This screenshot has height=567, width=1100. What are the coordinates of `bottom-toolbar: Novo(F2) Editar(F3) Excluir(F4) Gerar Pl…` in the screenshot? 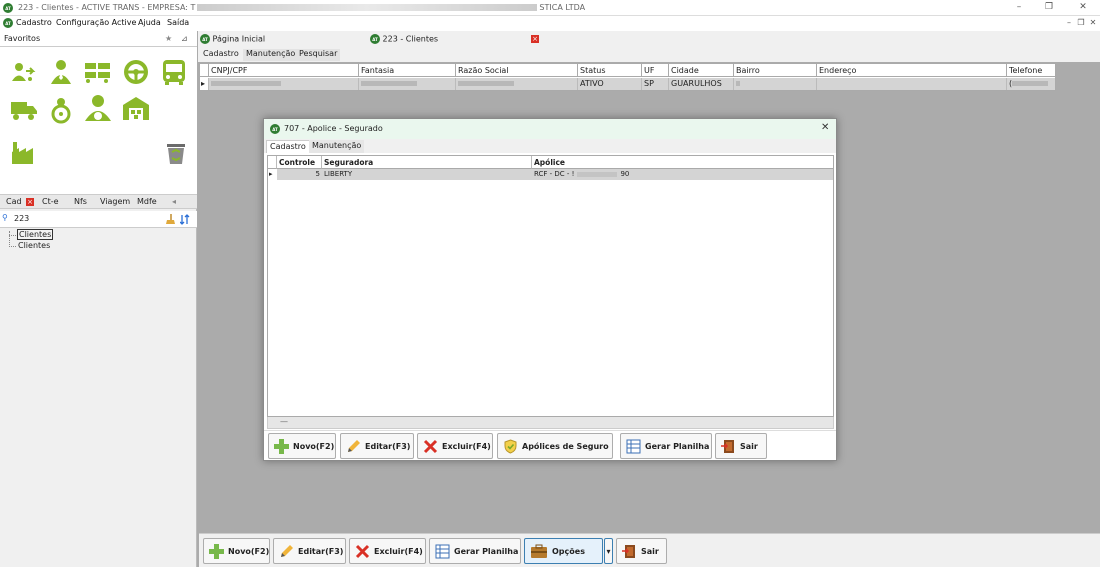 It's located at (649, 550).